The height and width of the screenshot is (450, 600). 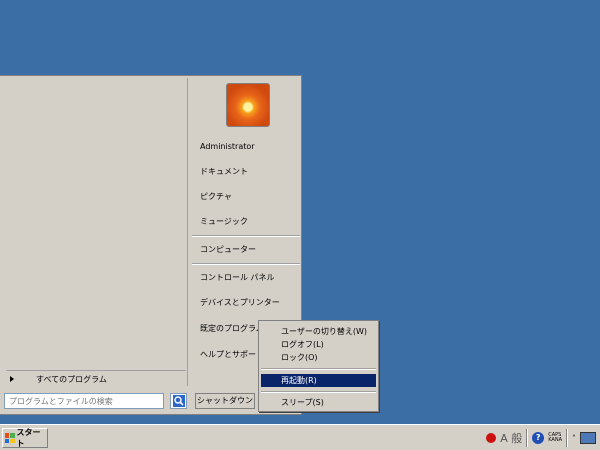 I want to click on switch-user-item: ユーザーの切り替え(W), so click(x=318, y=331).